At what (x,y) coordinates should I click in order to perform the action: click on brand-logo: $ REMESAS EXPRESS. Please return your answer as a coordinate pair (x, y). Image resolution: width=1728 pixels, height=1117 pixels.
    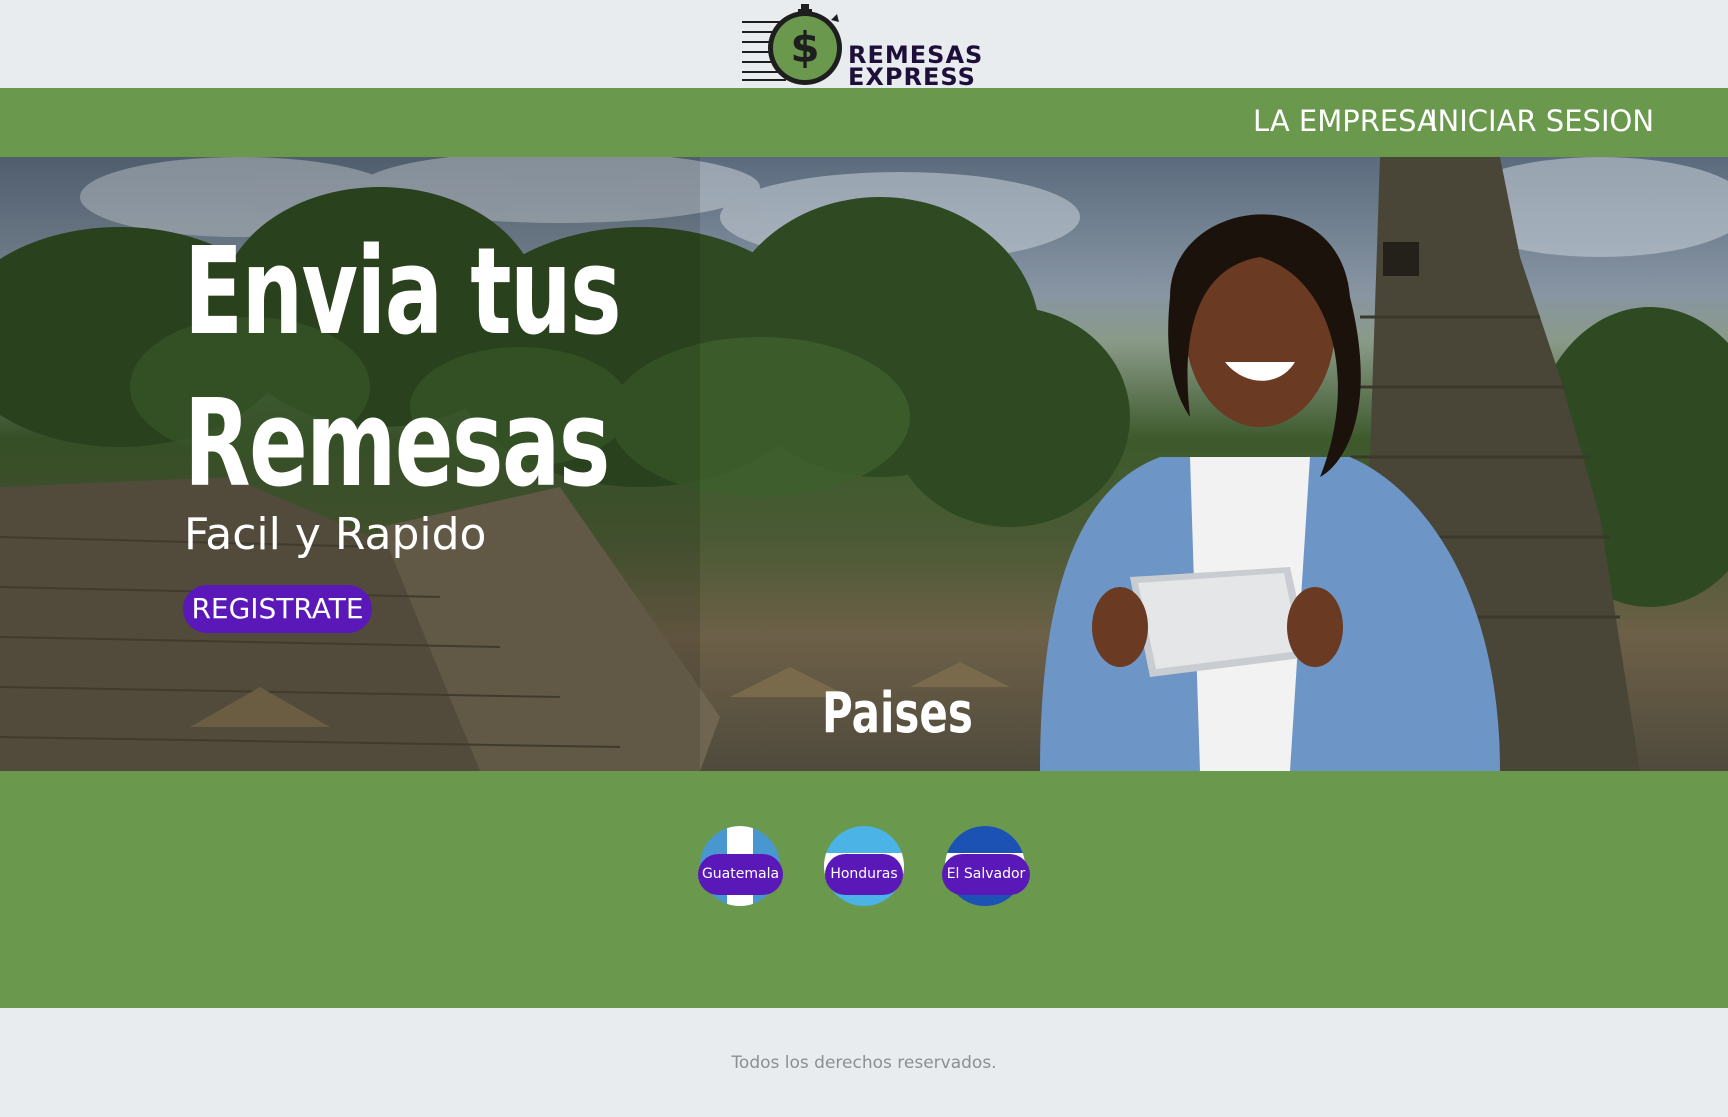
    Looking at the image, I should click on (865, 46).